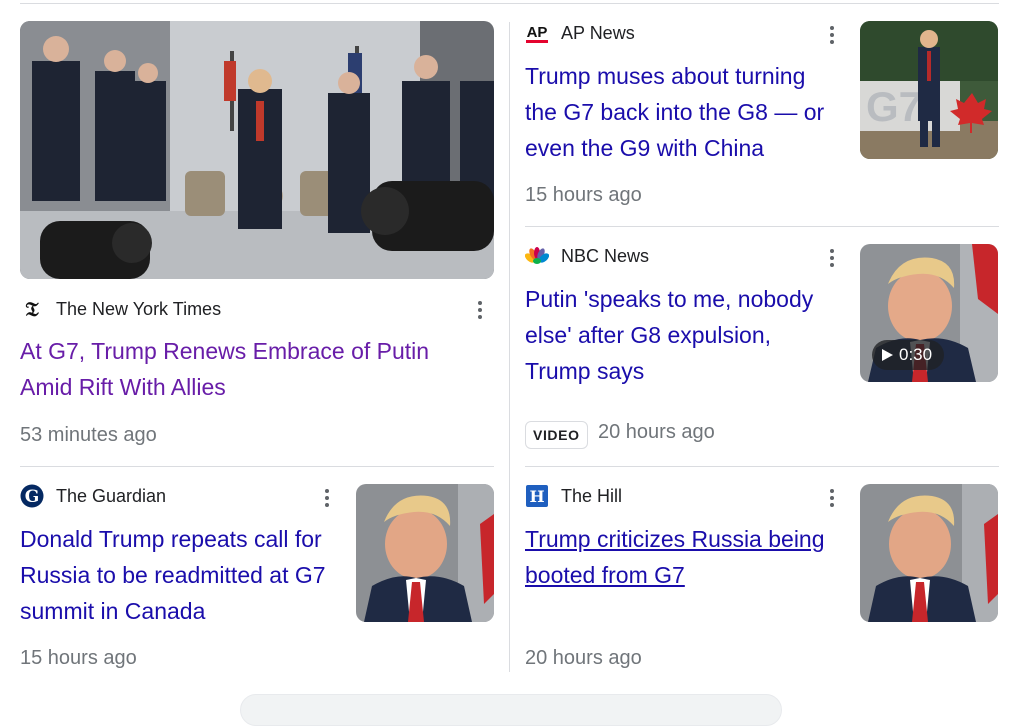 The width and height of the screenshot is (1032, 726). I want to click on source-guardian: G The Guardian, so click(93, 496).